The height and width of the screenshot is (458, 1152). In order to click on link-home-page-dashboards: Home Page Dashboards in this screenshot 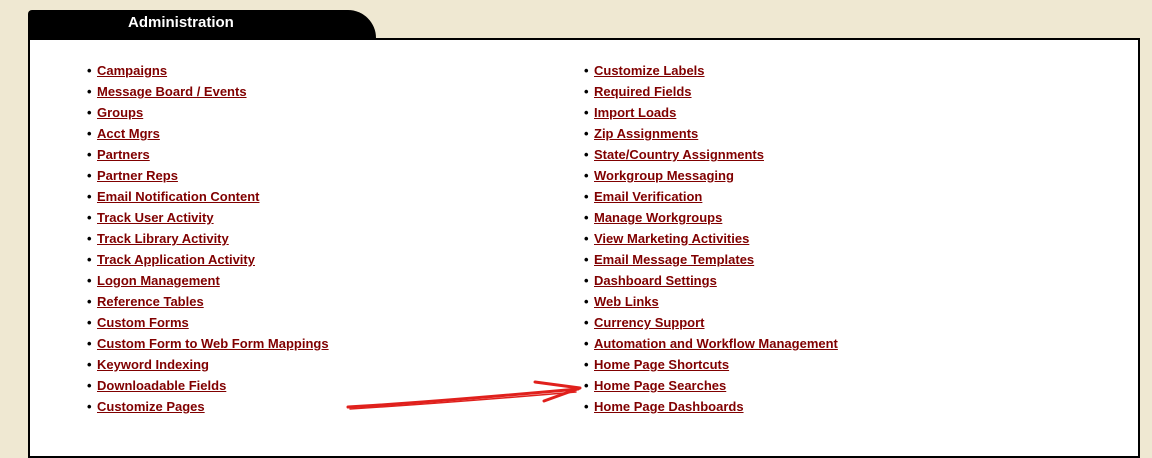, I will do `click(669, 406)`.